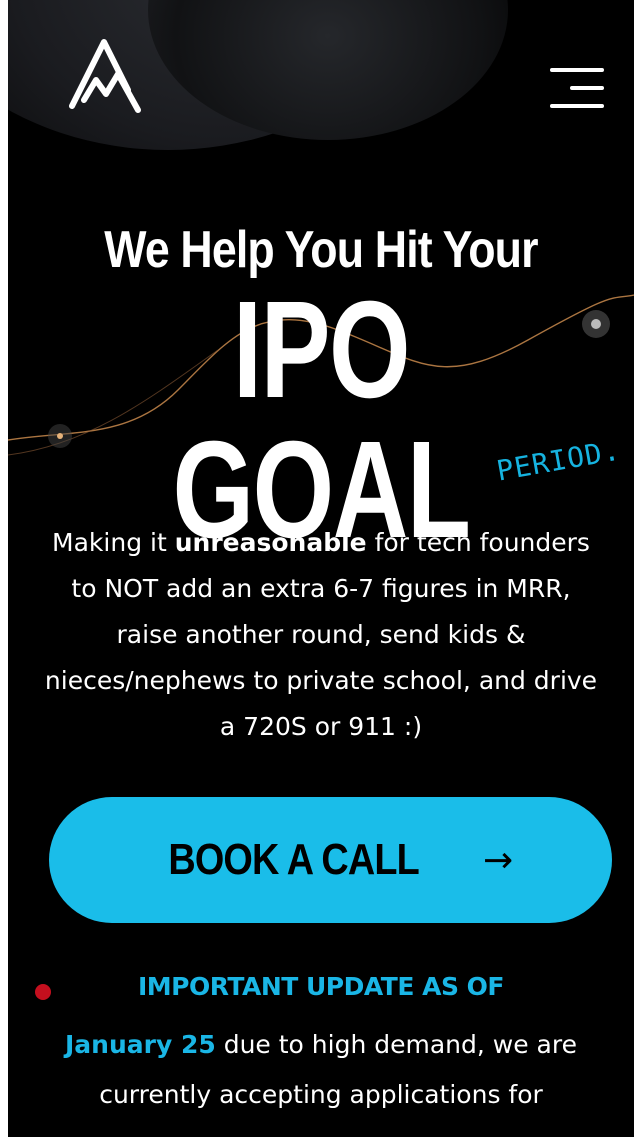 The image size is (640, 1137). Describe the element at coordinates (321, 420) in the screenshot. I see `hero-heading-line2: IPO GOAL` at that location.